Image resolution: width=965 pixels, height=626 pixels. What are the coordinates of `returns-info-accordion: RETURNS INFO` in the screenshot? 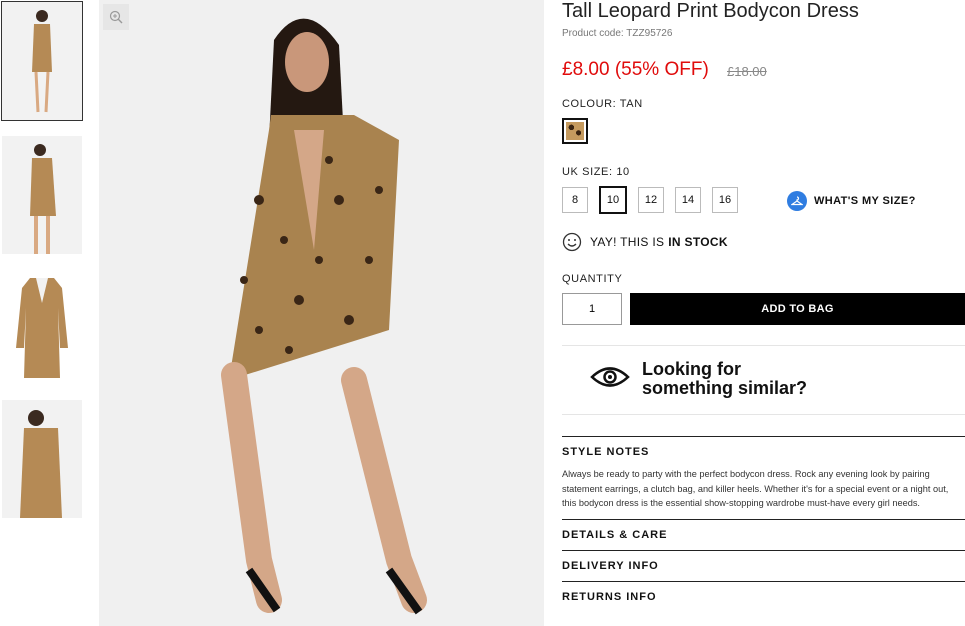 It's located at (609, 597).